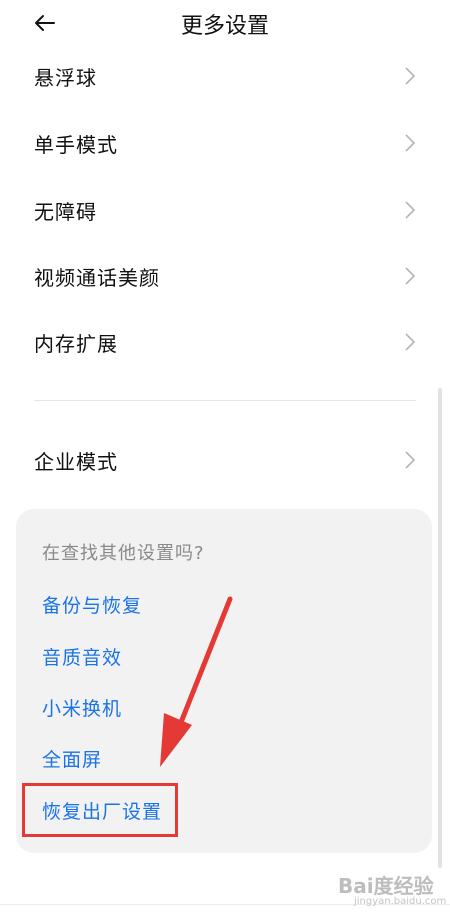 The width and height of the screenshot is (450, 920). I want to click on section-divider, so click(225, 400).